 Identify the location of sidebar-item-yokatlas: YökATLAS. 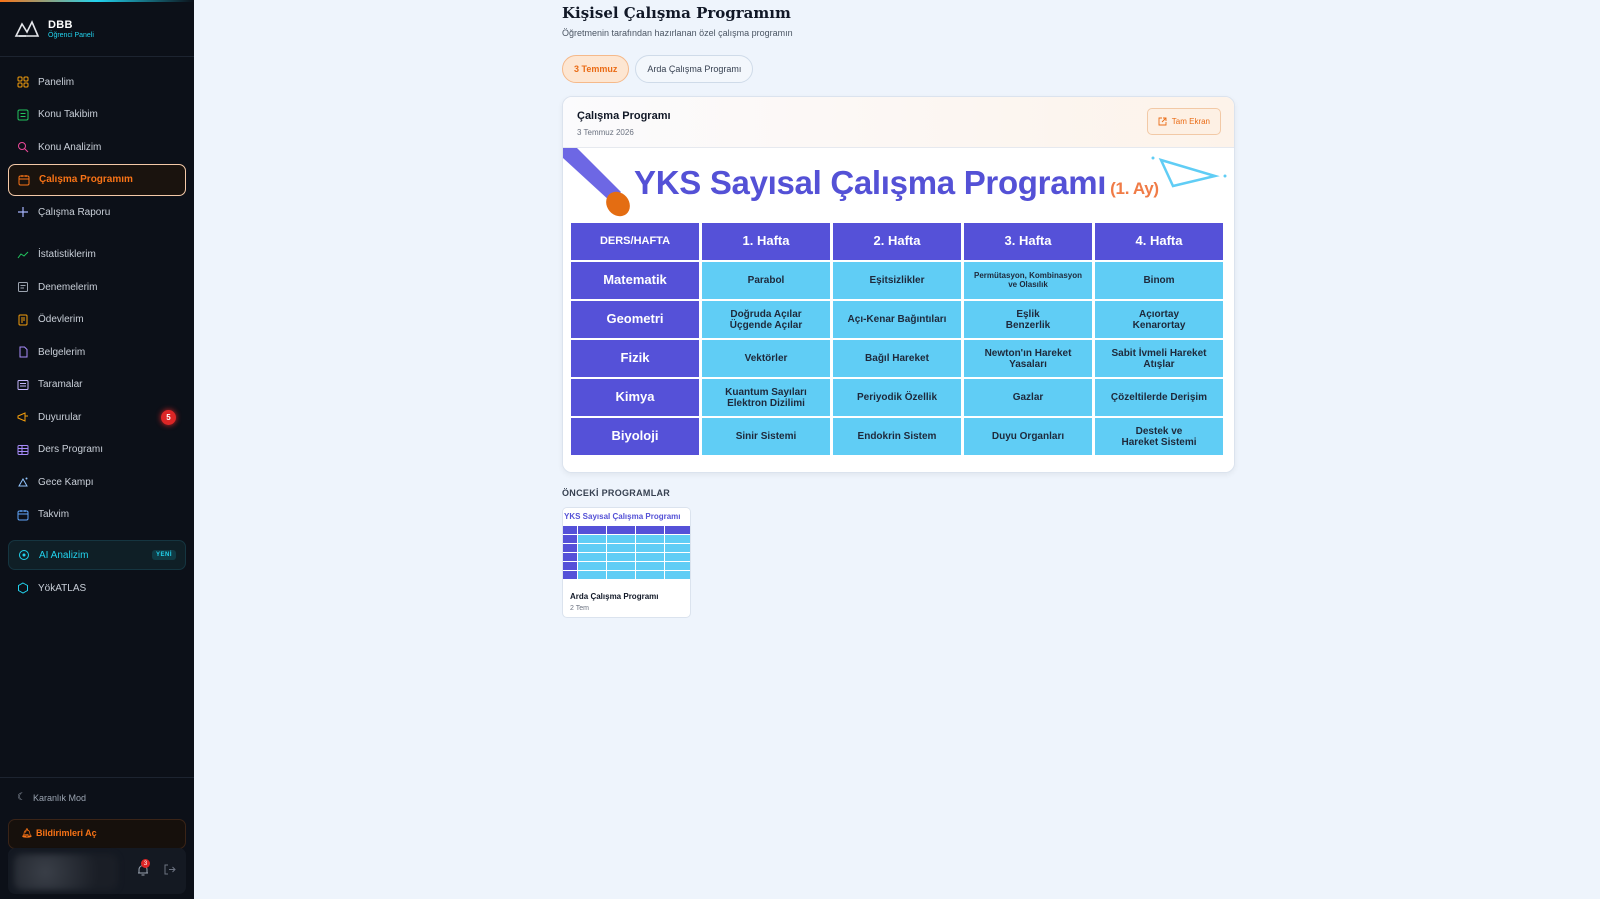
(97, 588).